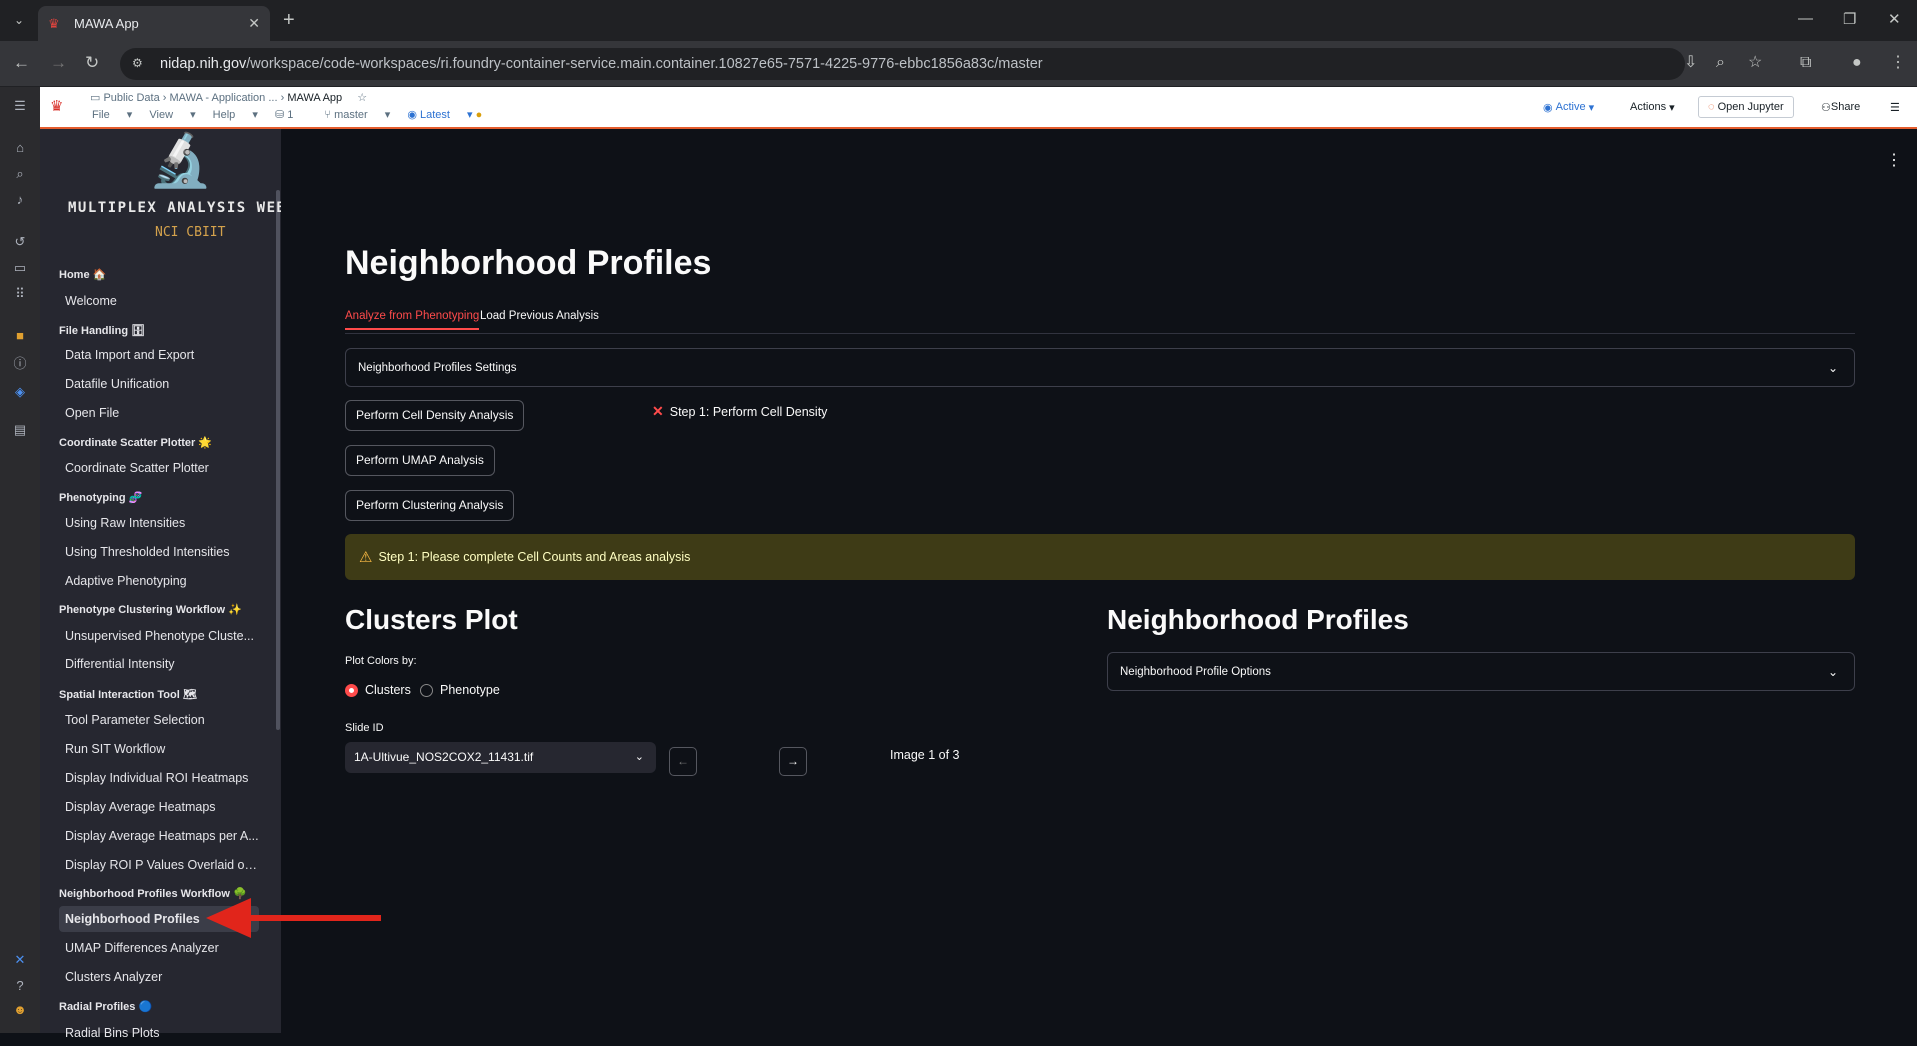 The width and height of the screenshot is (1917, 1046). What do you see at coordinates (254, 23) in the screenshot?
I see `close-tab-icon: ✕` at bounding box center [254, 23].